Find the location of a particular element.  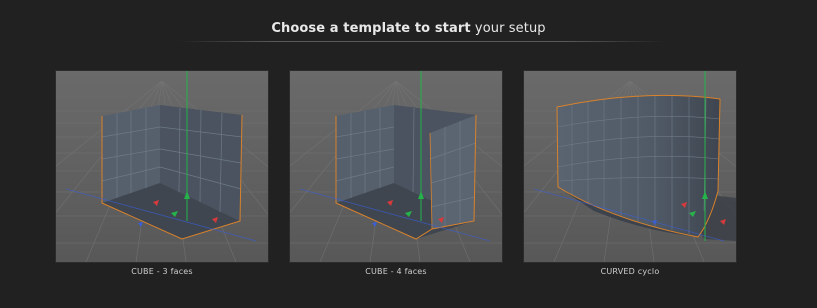

title-bold: Choose a template to start is located at coordinates (371, 28).